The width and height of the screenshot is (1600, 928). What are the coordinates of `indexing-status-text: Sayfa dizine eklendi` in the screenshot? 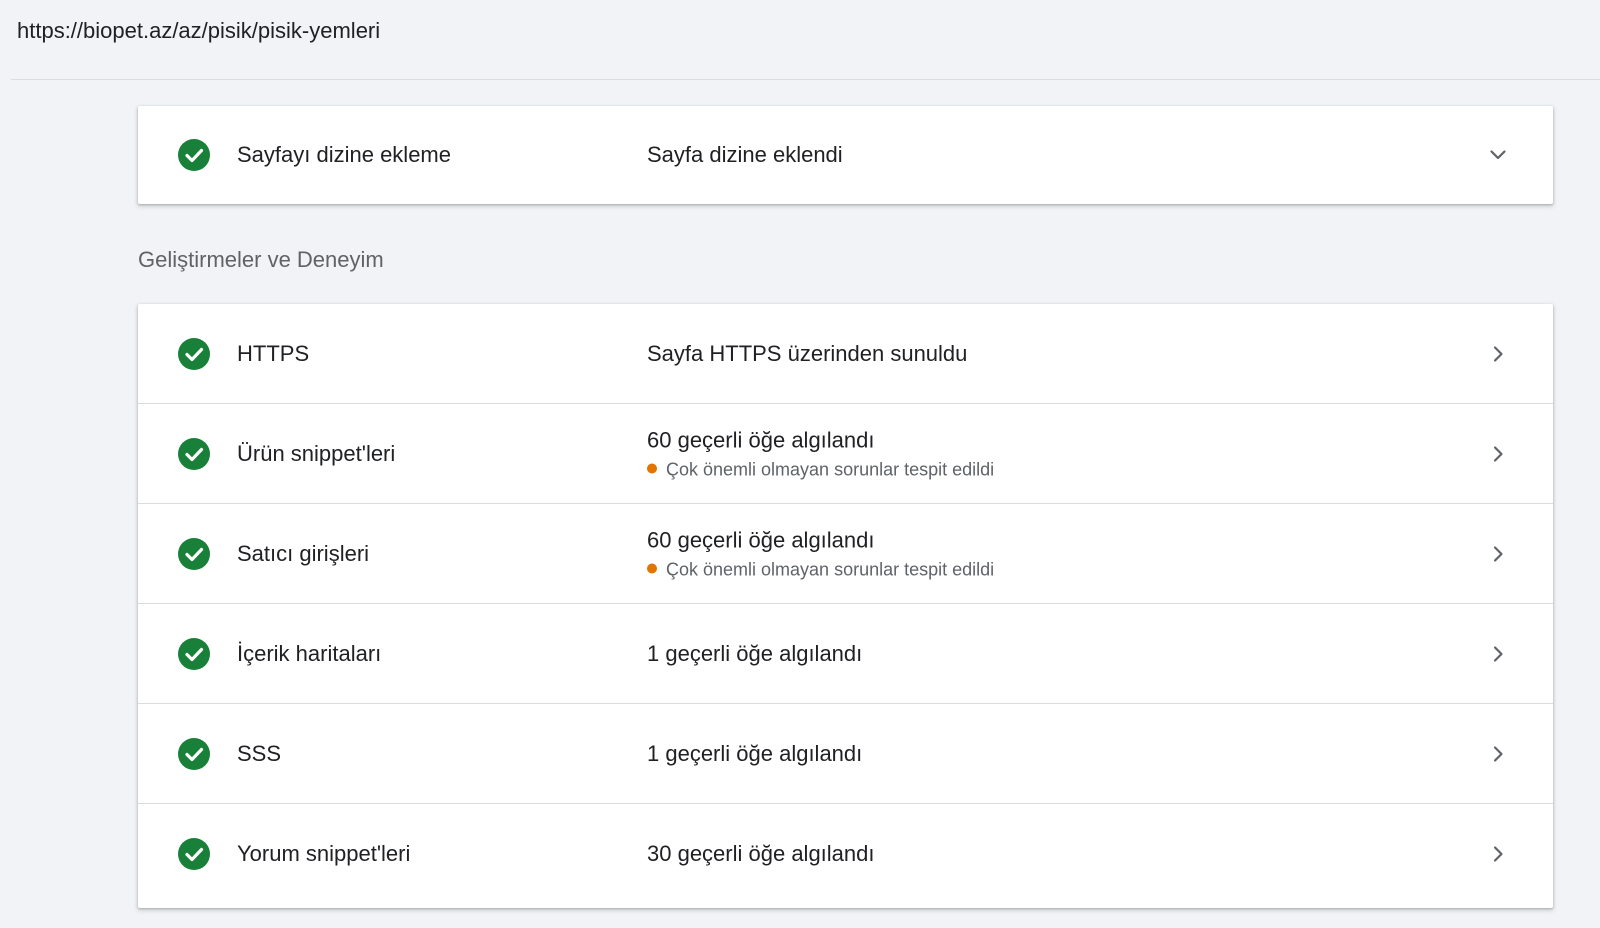 It's located at (745, 154).